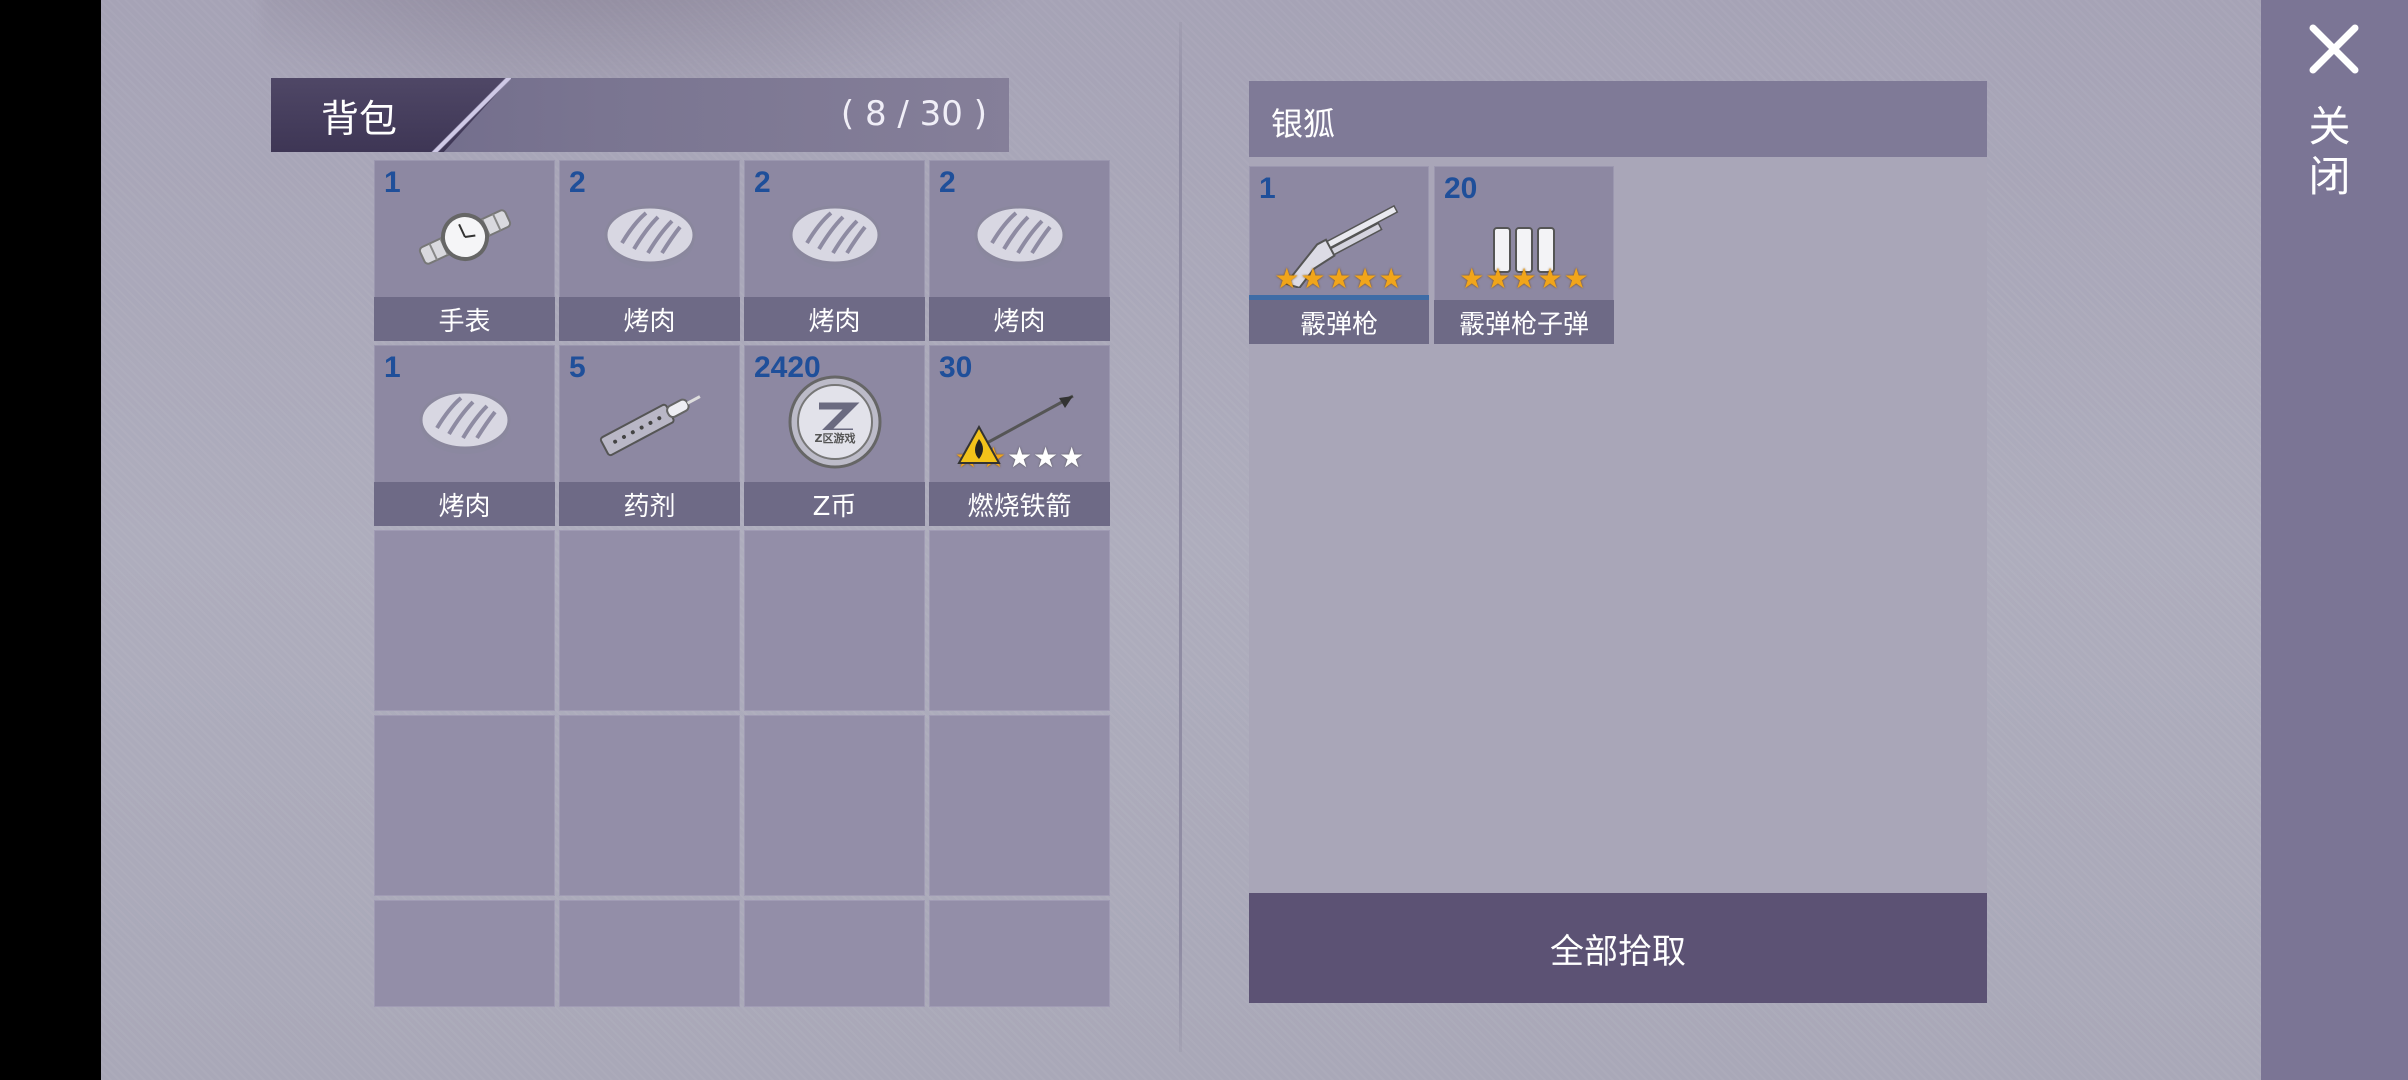  Describe the element at coordinates (1524, 255) in the screenshot. I see `loot-slot: 20 ★ ★ ★ ★ ★ 霰弹枪子弹` at that location.